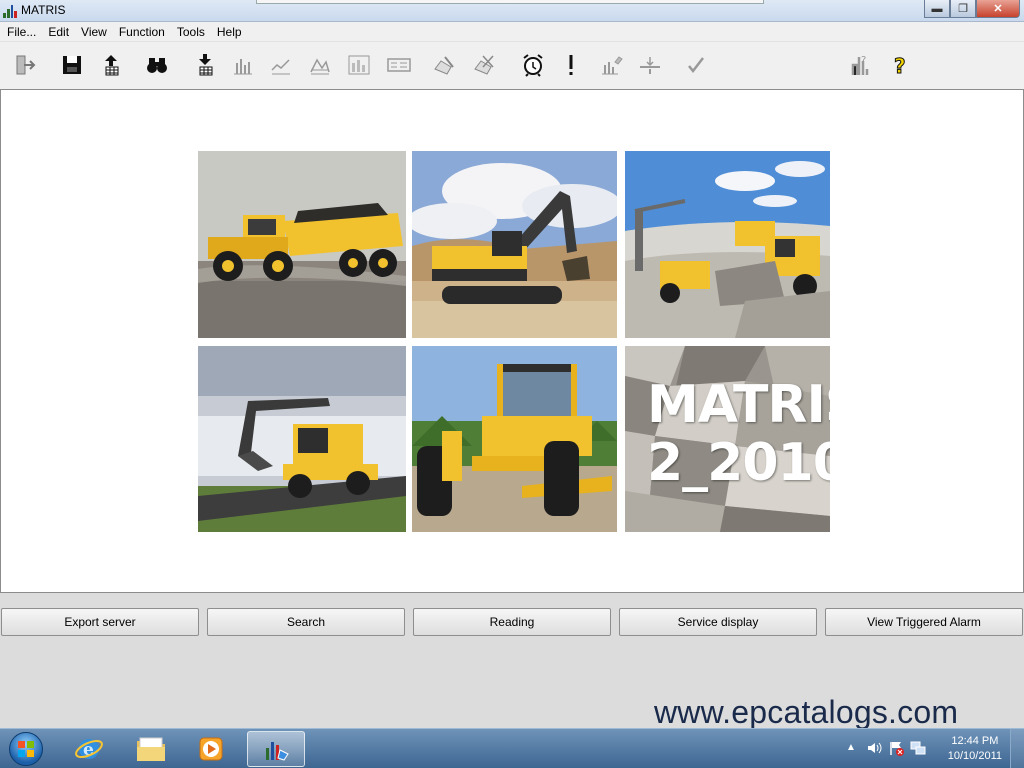 This screenshot has width=1024, height=768. Describe the element at coordinates (94, 32) in the screenshot. I see `menu-view: View` at that location.